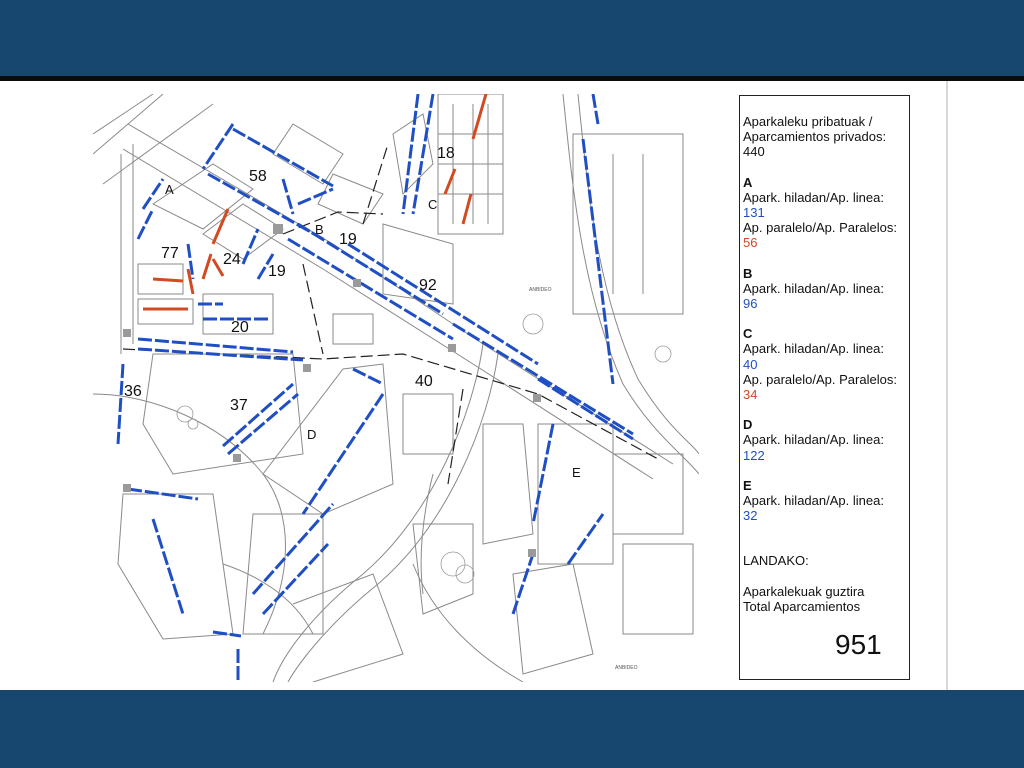 The image size is (1024, 768). Describe the element at coordinates (776, 561) in the screenshot. I see `legend-landako: LANDAKO:` at that location.